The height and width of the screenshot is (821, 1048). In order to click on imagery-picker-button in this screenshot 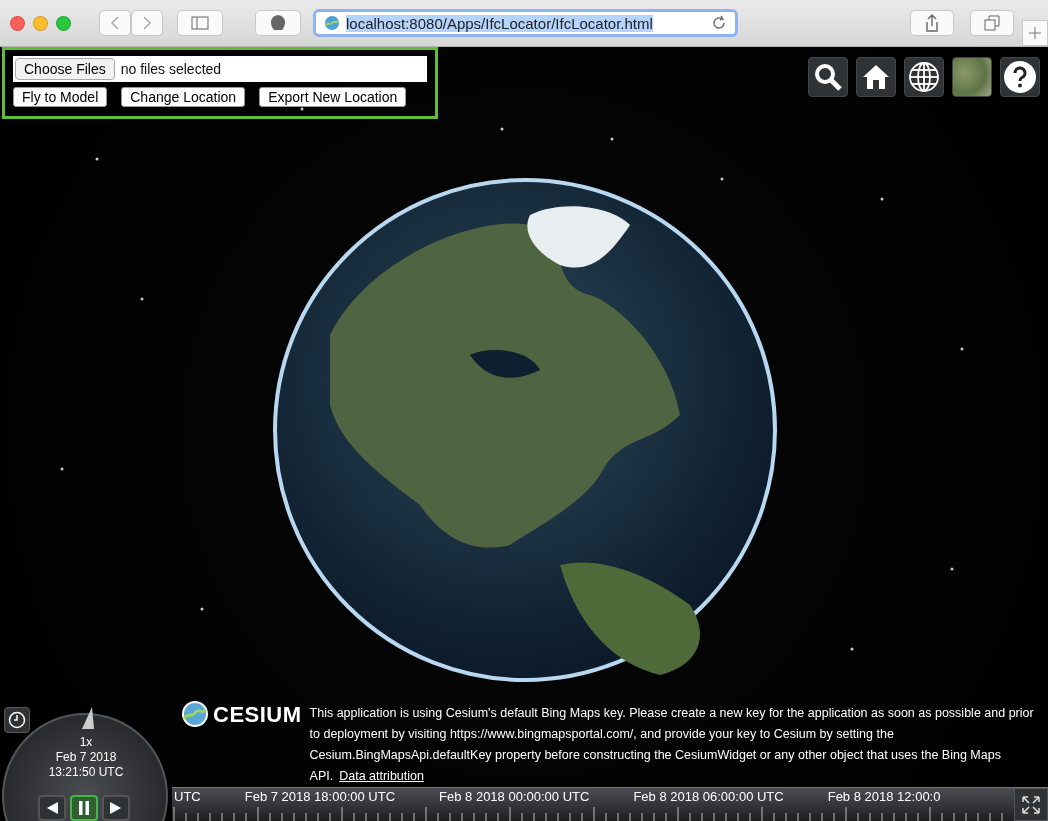, I will do `click(972, 77)`.